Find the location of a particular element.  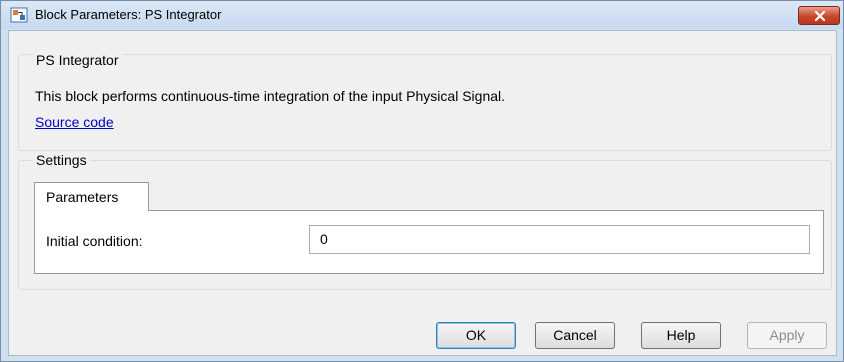

ok-button: OK is located at coordinates (476, 335).